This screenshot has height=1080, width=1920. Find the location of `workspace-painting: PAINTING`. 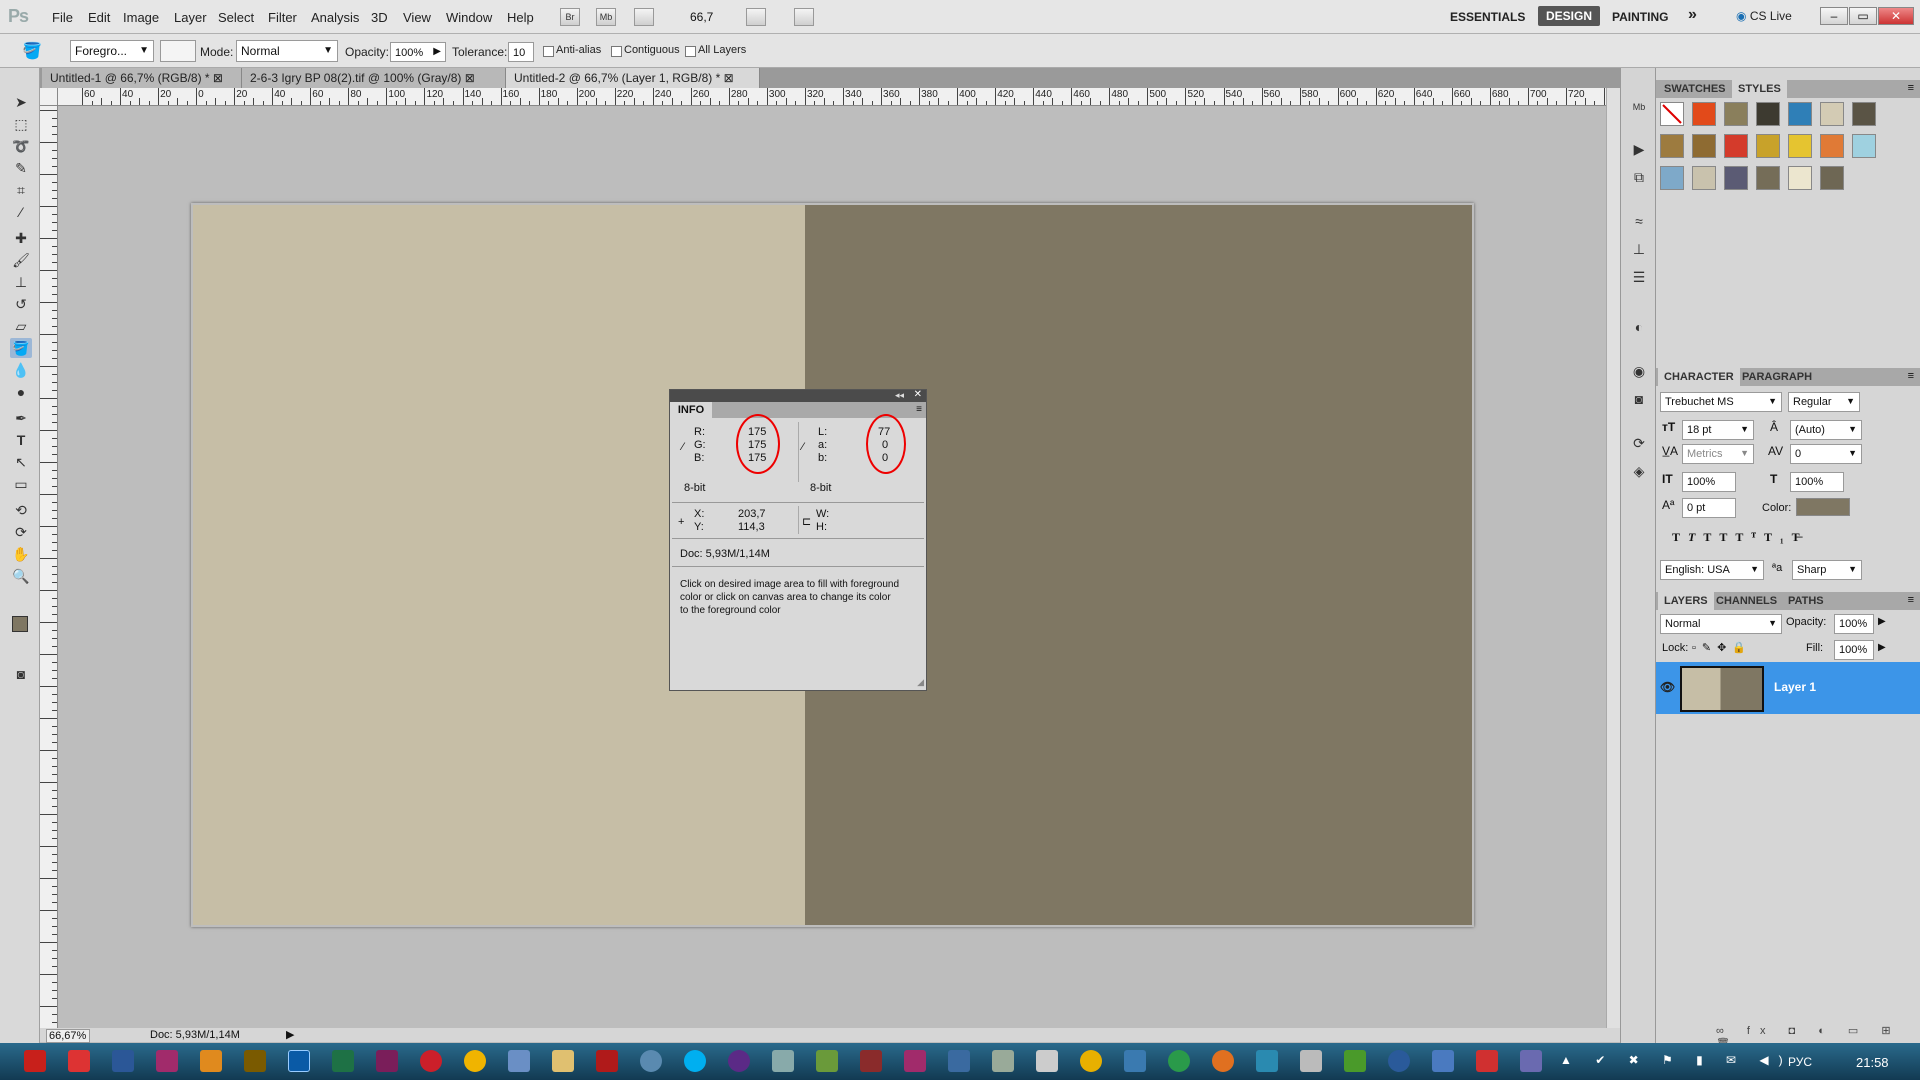

workspace-painting: PAINTING is located at coordinates (1640, 17).